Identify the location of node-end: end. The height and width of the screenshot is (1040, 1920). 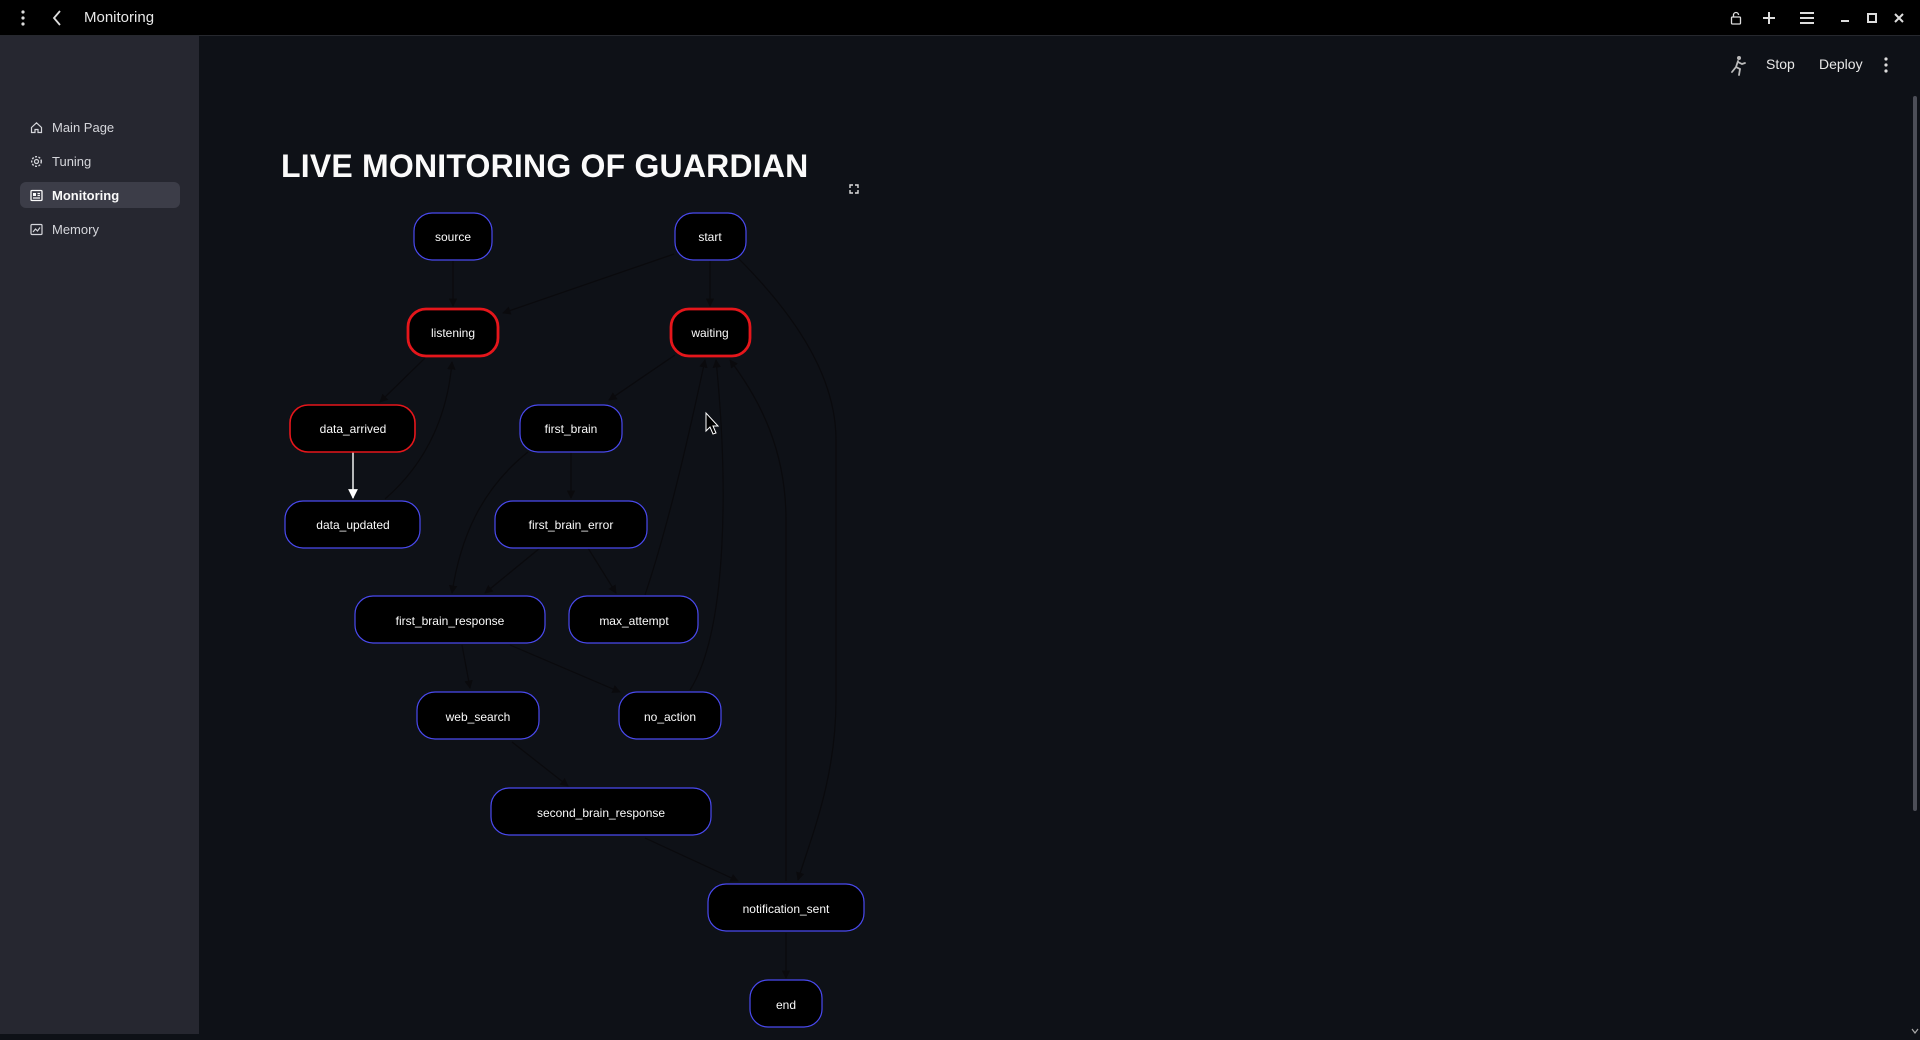
(786, 1003).